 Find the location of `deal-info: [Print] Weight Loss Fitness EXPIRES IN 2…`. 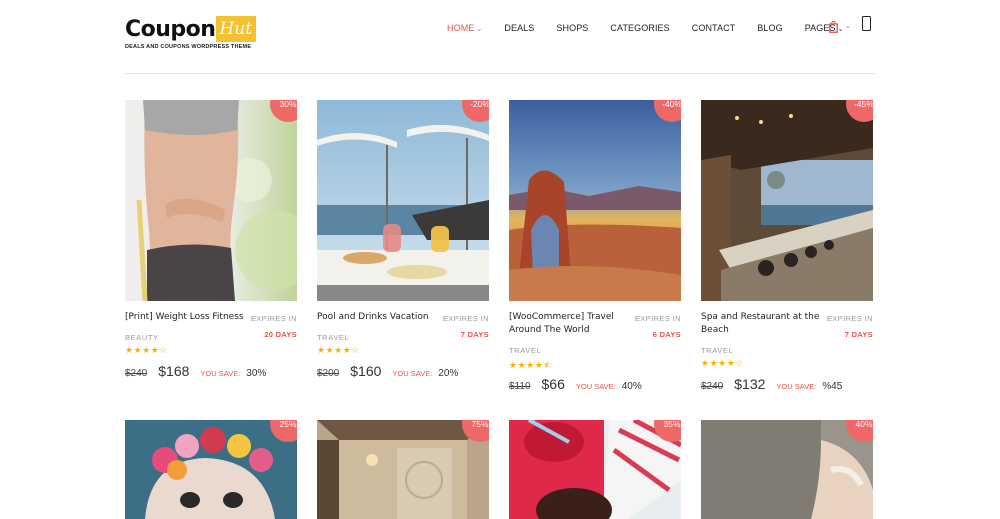

deal-info: [Print] Weight Loss Fitness EXPIRES IN 2… is located at coordinates (211, 361).